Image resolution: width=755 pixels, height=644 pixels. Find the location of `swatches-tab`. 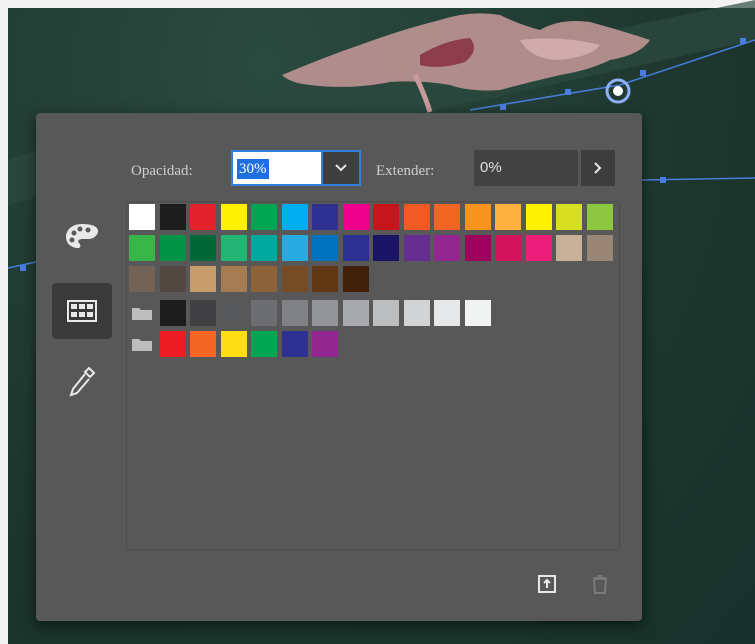

swatches-tab is located at coordinates (82, 311).